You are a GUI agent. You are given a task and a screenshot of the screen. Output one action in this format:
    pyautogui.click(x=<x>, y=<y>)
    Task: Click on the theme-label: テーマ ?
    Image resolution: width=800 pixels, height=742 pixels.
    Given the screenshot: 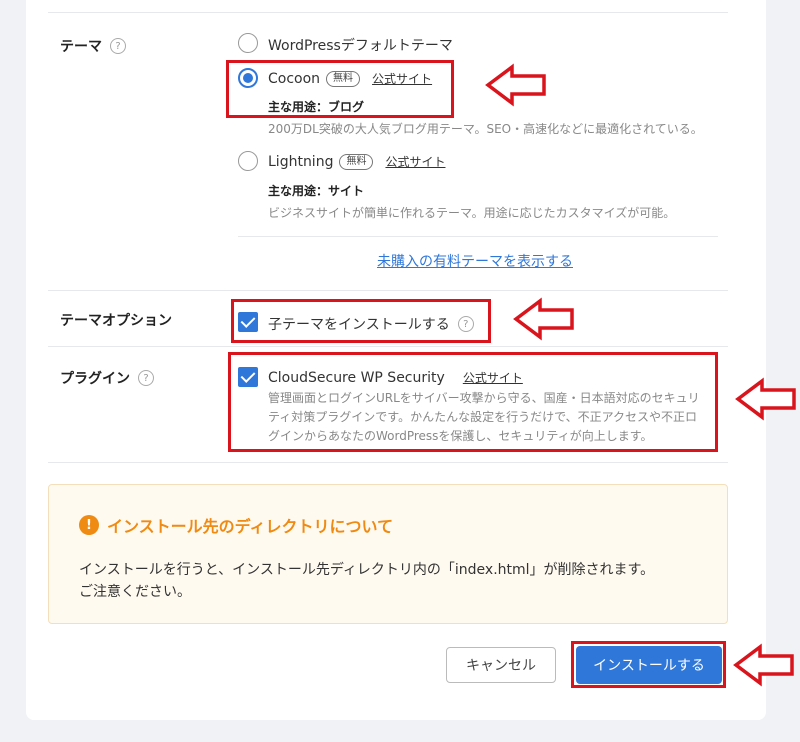 What is the action you would take?
    pyautogui.click(x=93, y=46)
    